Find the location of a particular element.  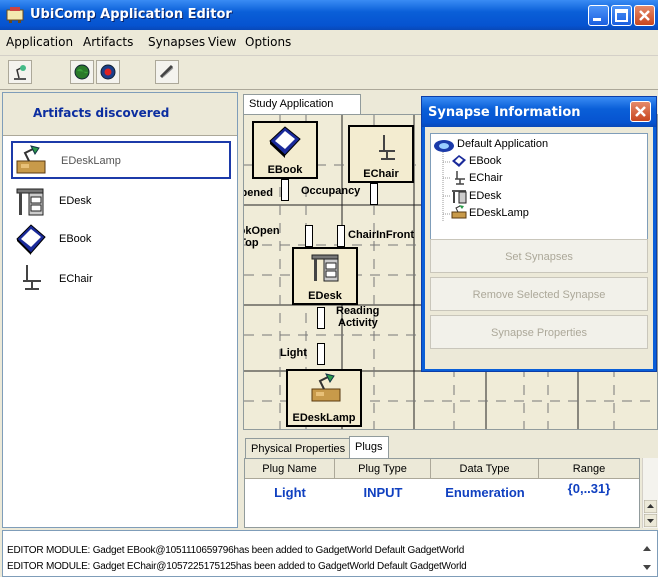

node-echair: EChair is located at coordinates (381, 154).